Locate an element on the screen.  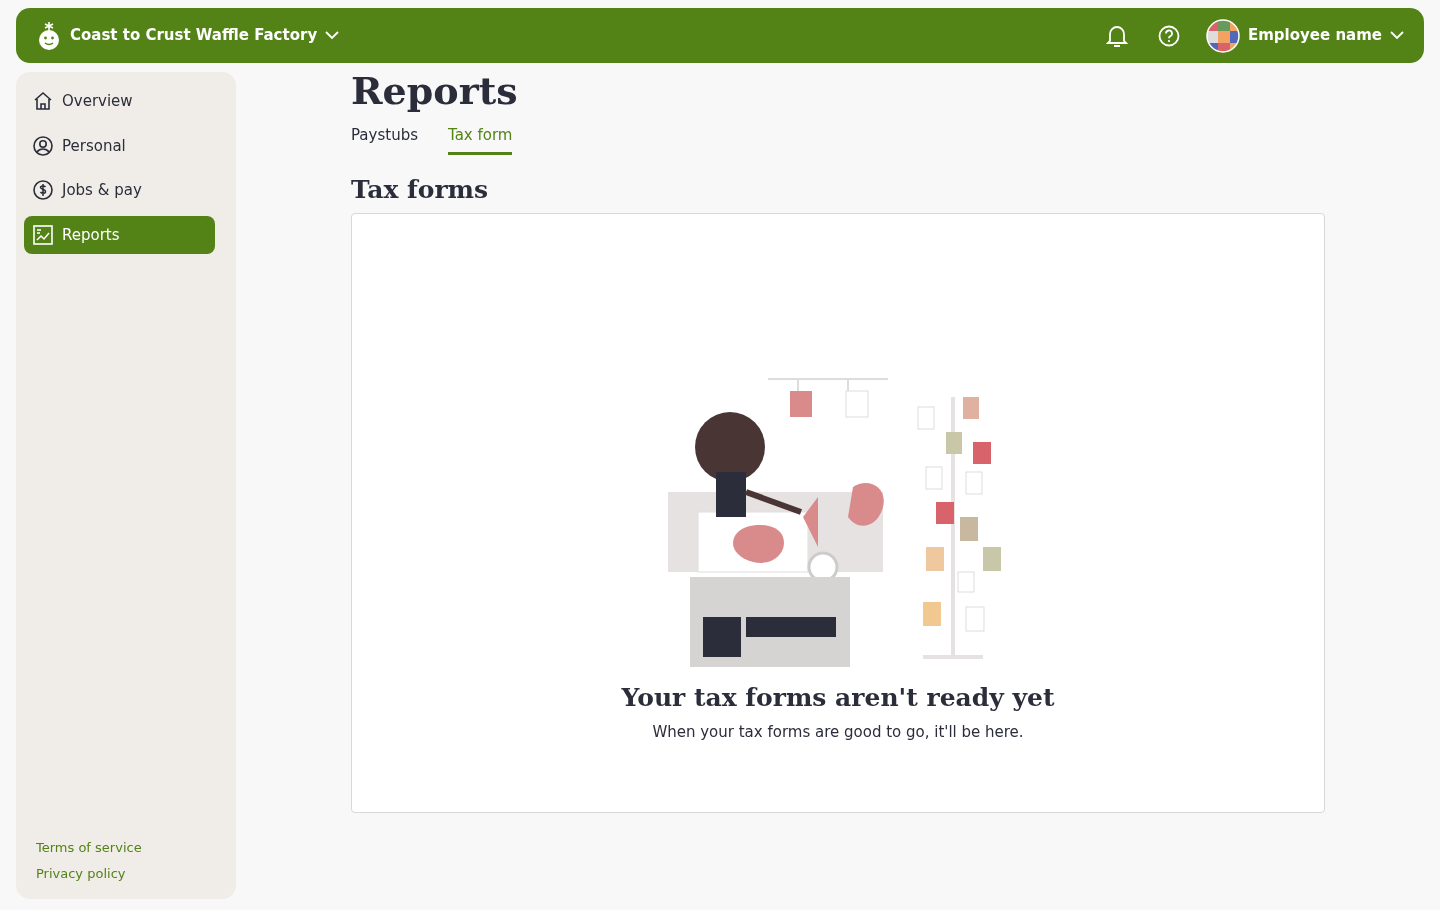
avatar-icon is located at coordinates (1223, 35).